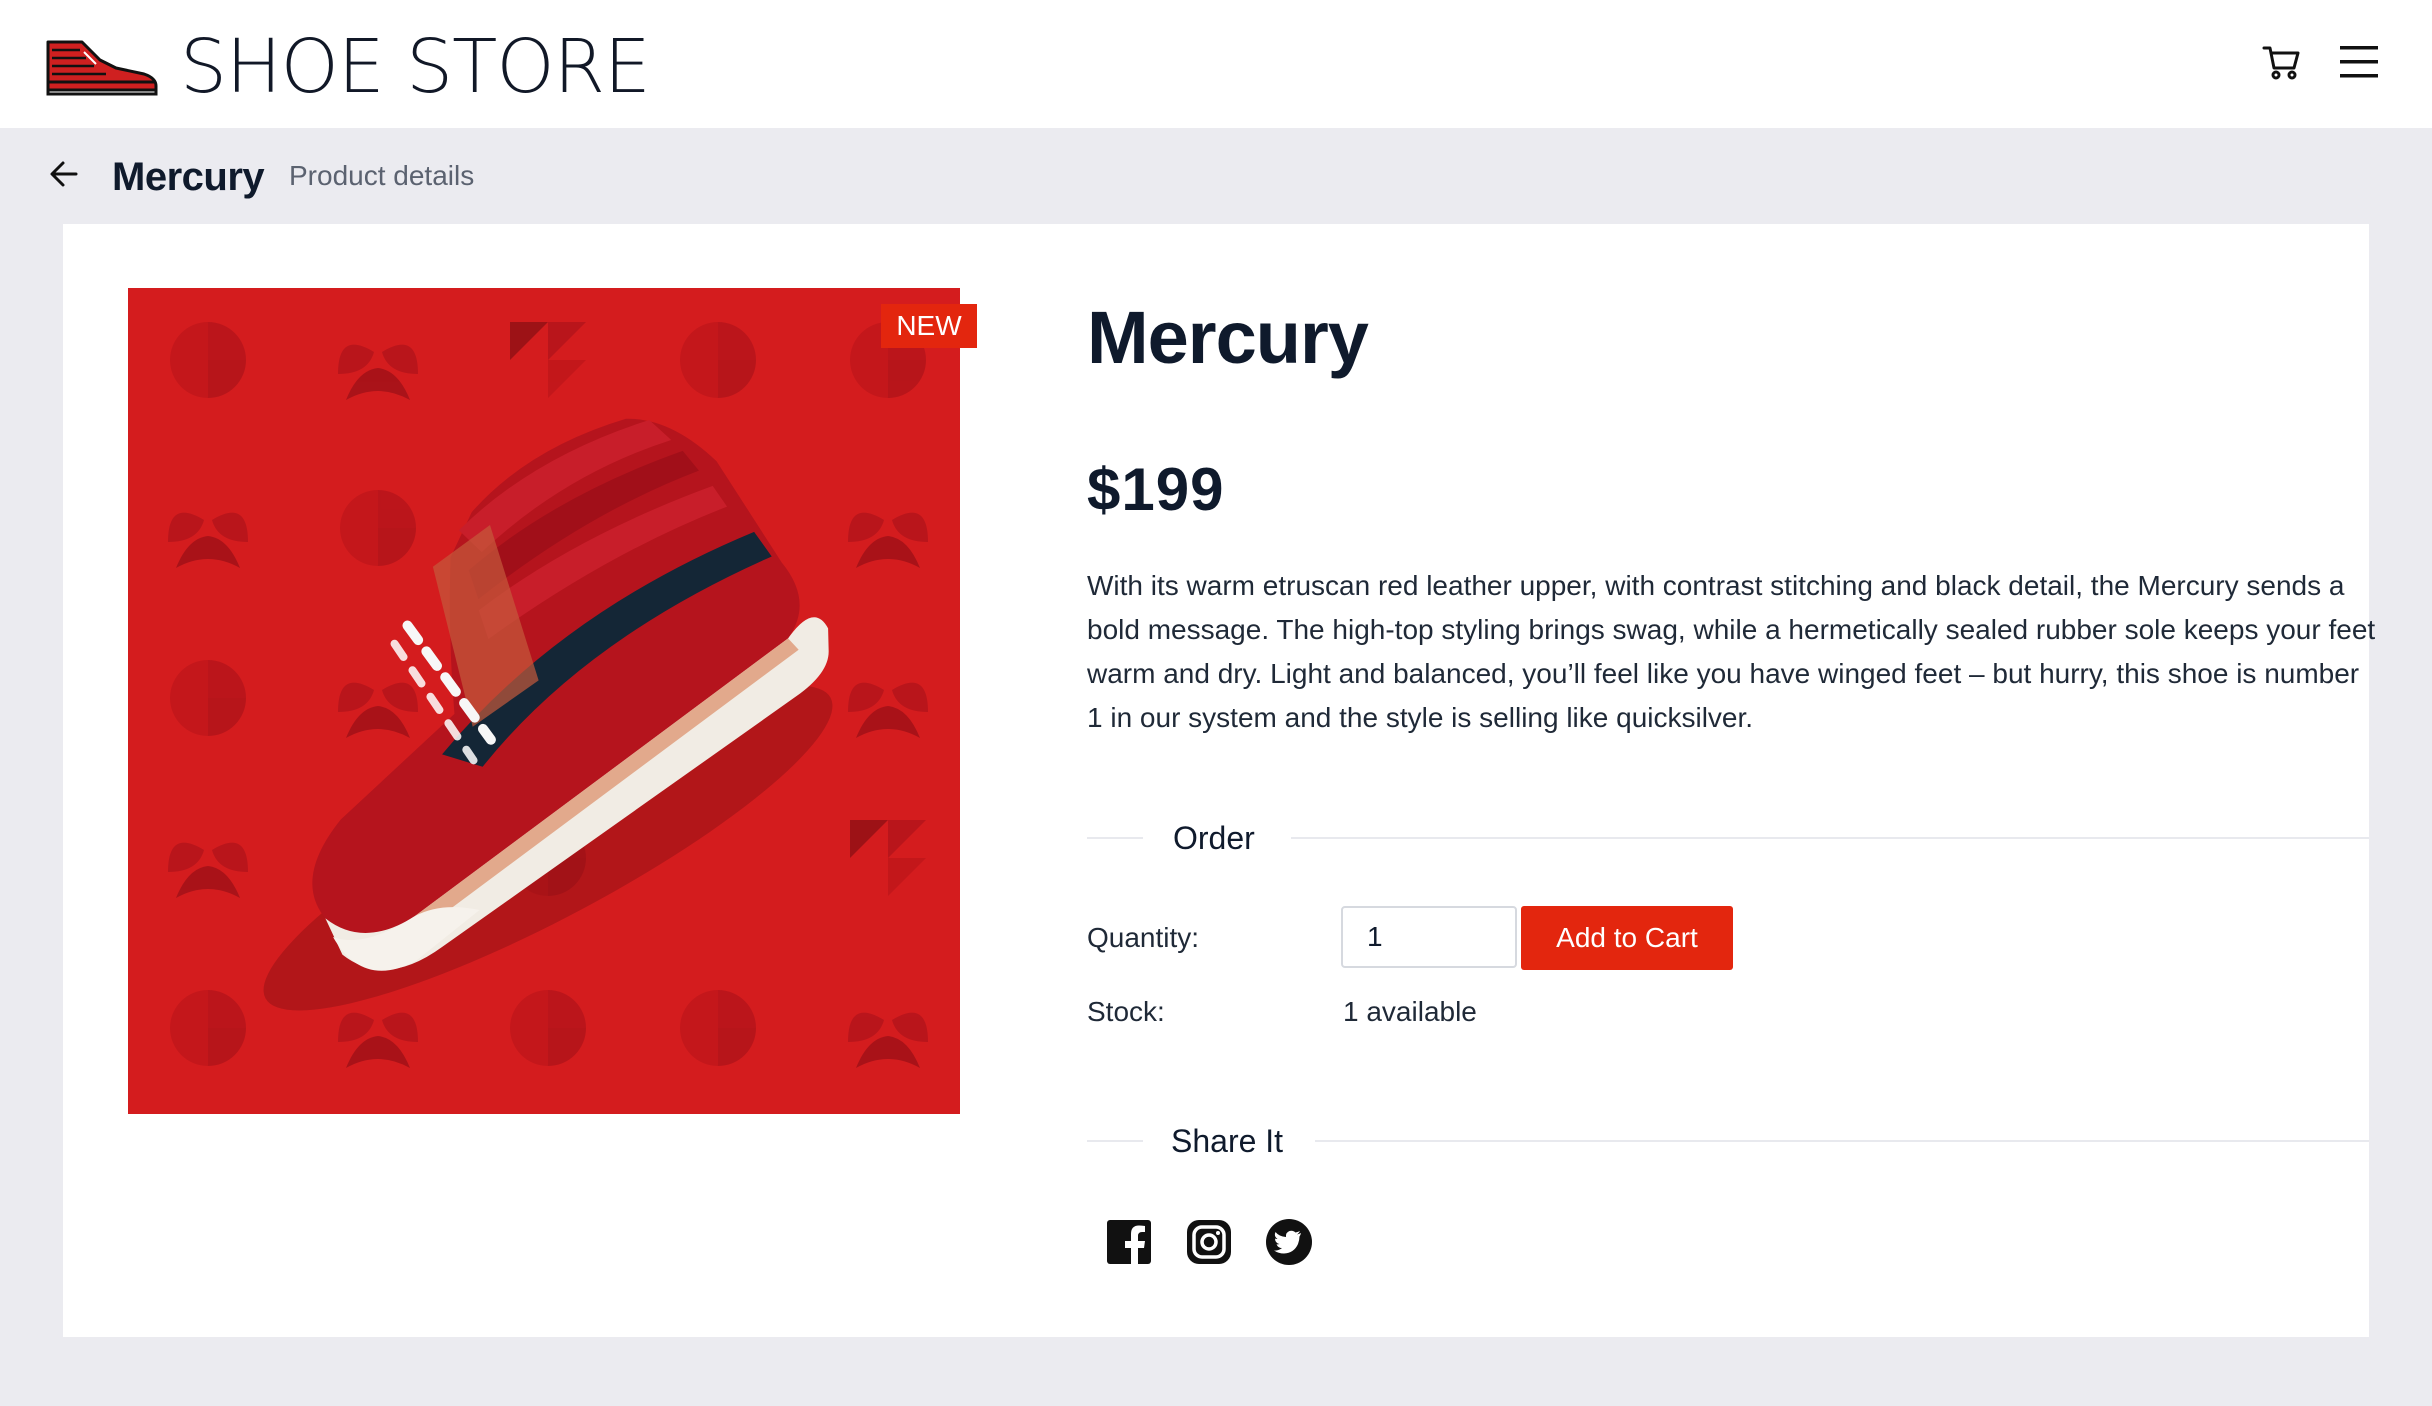 Image resolution: width=2432 pixels, height=1406 pixels. I want to click on facebook-icon, so click(1129, 1242).